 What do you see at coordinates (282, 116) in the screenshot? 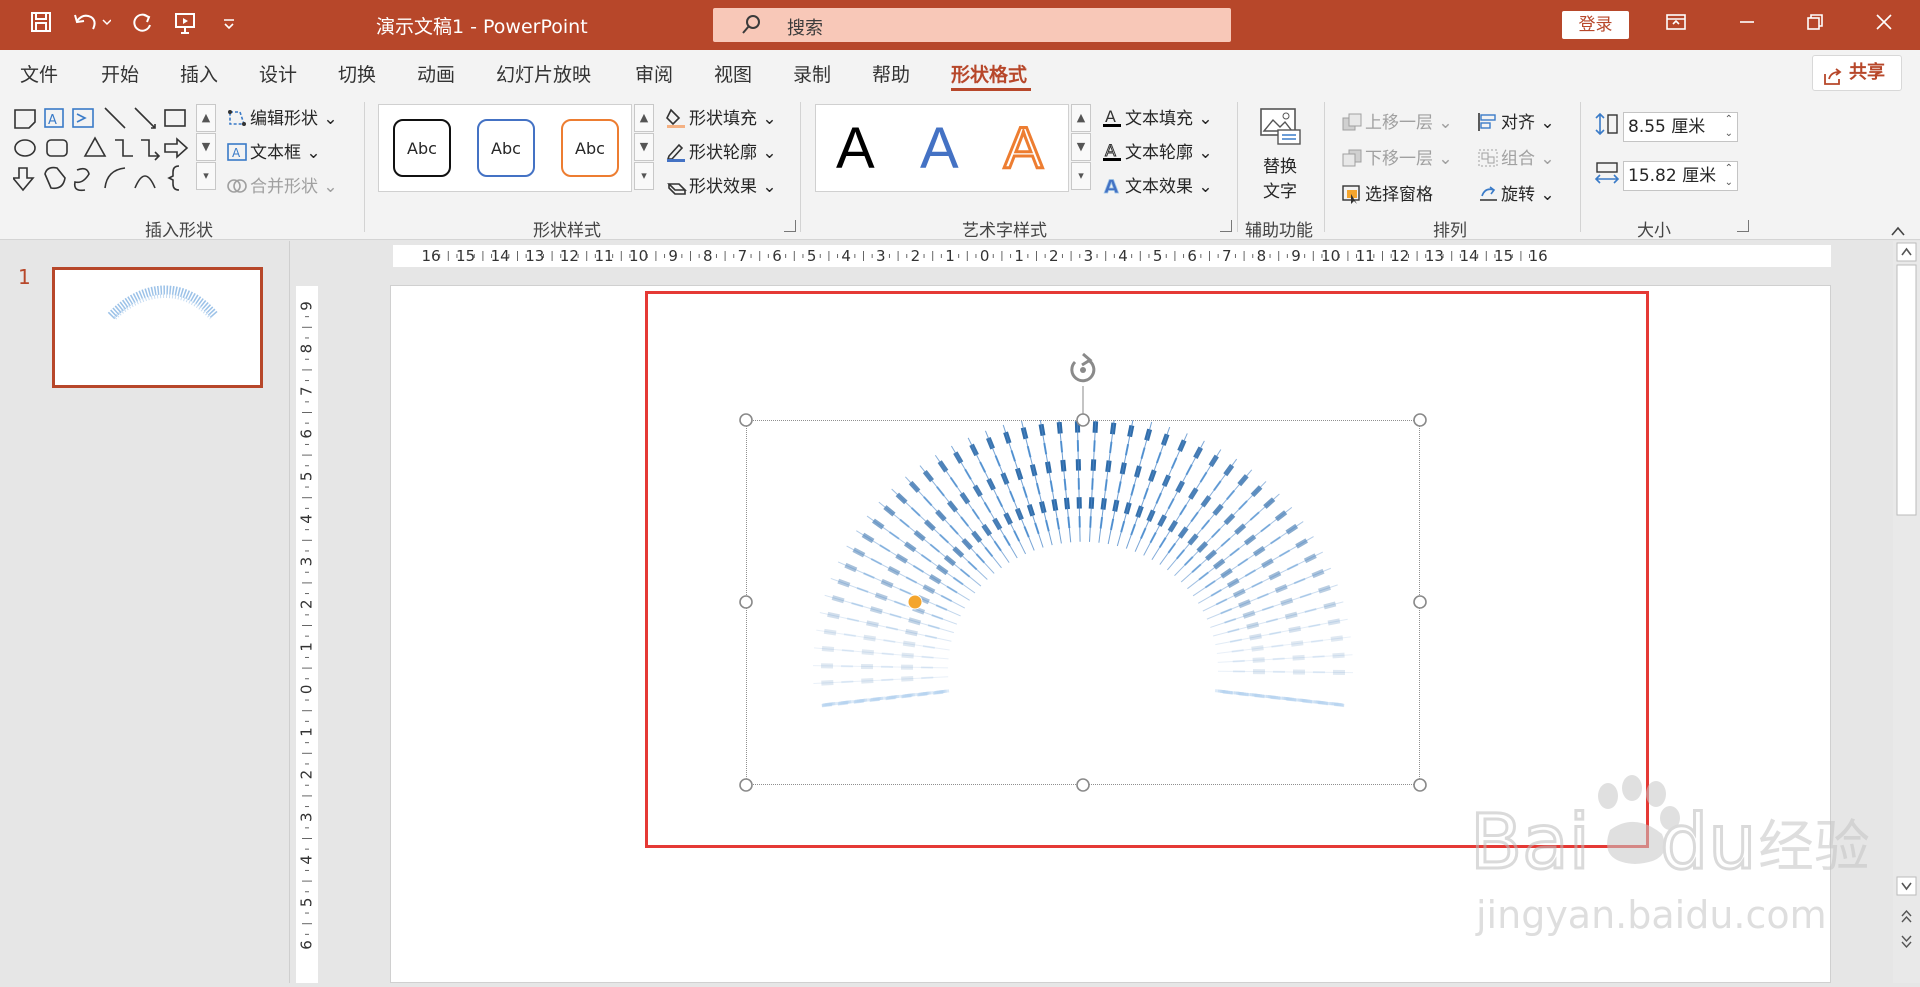
I see `edit-shape-button: 编辑形状 ⌄` at bounding box center [282, 116].